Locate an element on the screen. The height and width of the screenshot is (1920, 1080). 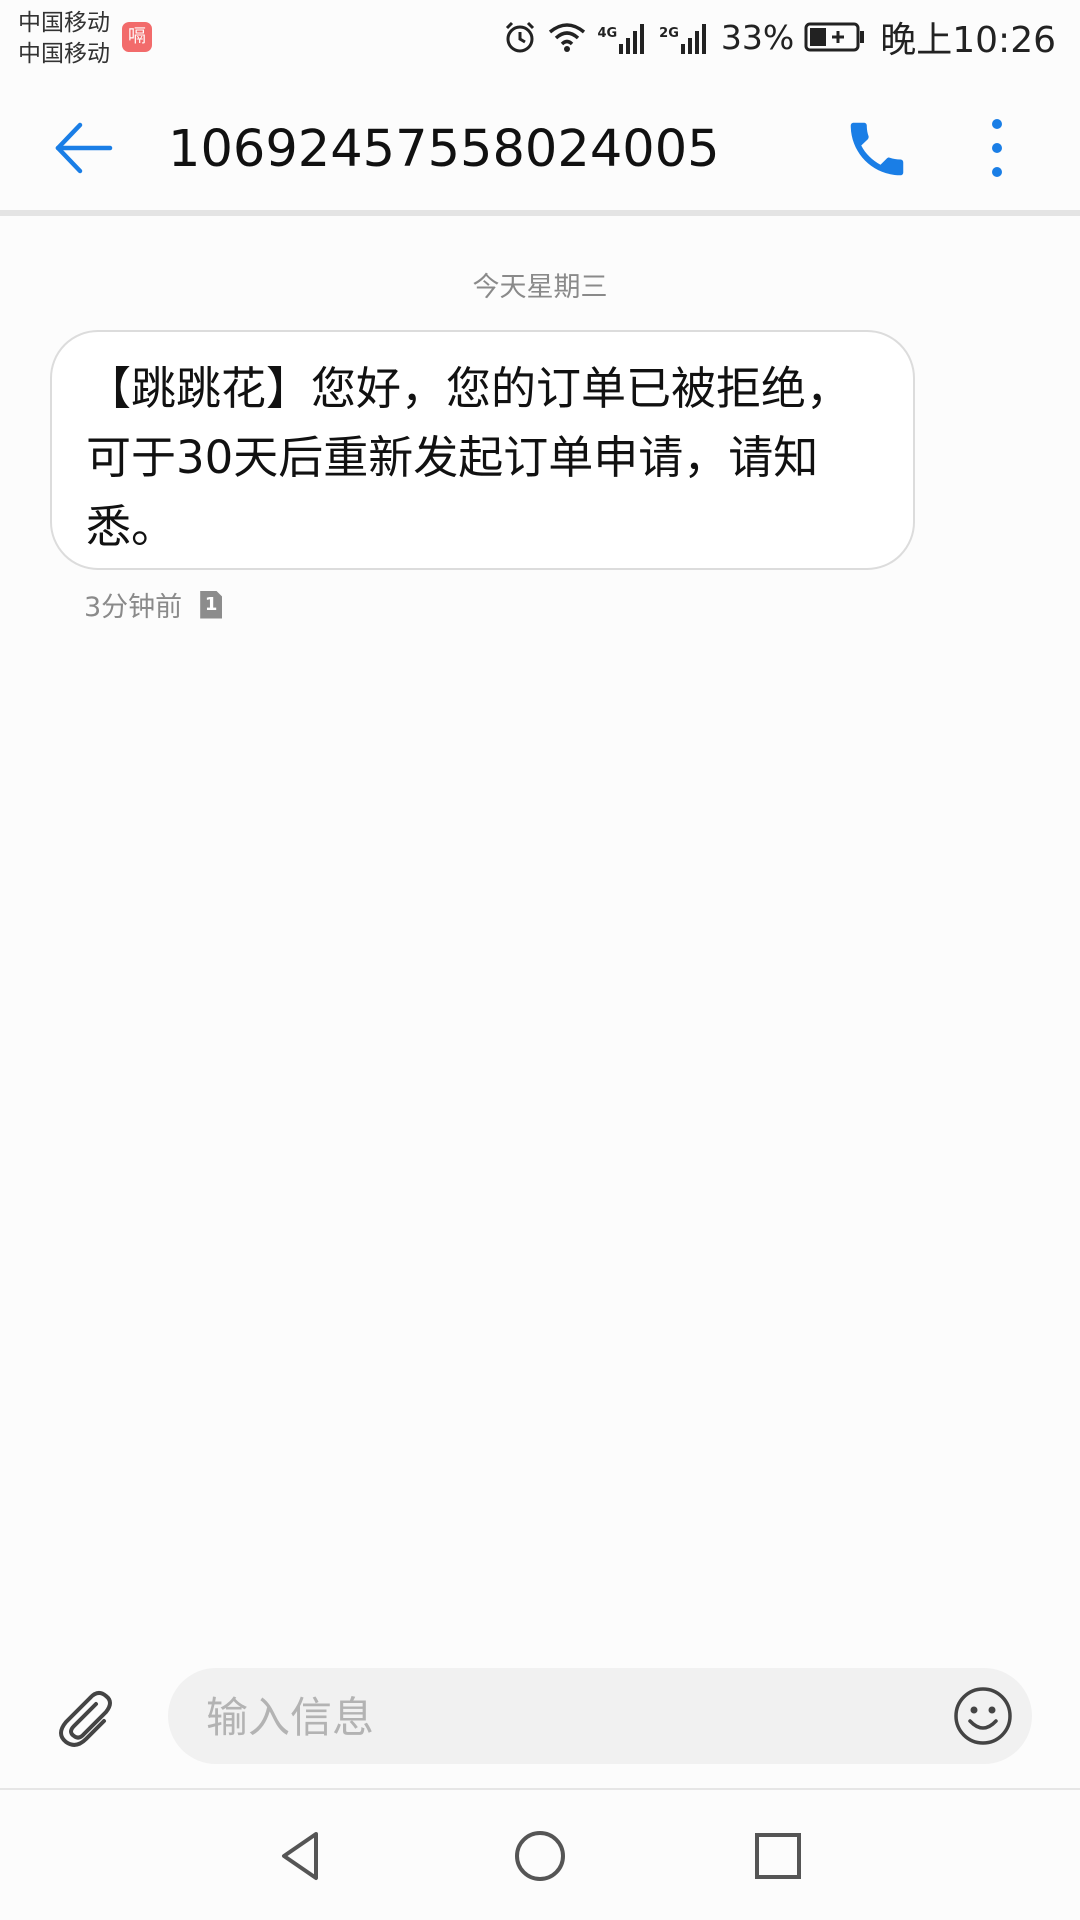
network-type-2: 2G is located at coordinates (669, 33).